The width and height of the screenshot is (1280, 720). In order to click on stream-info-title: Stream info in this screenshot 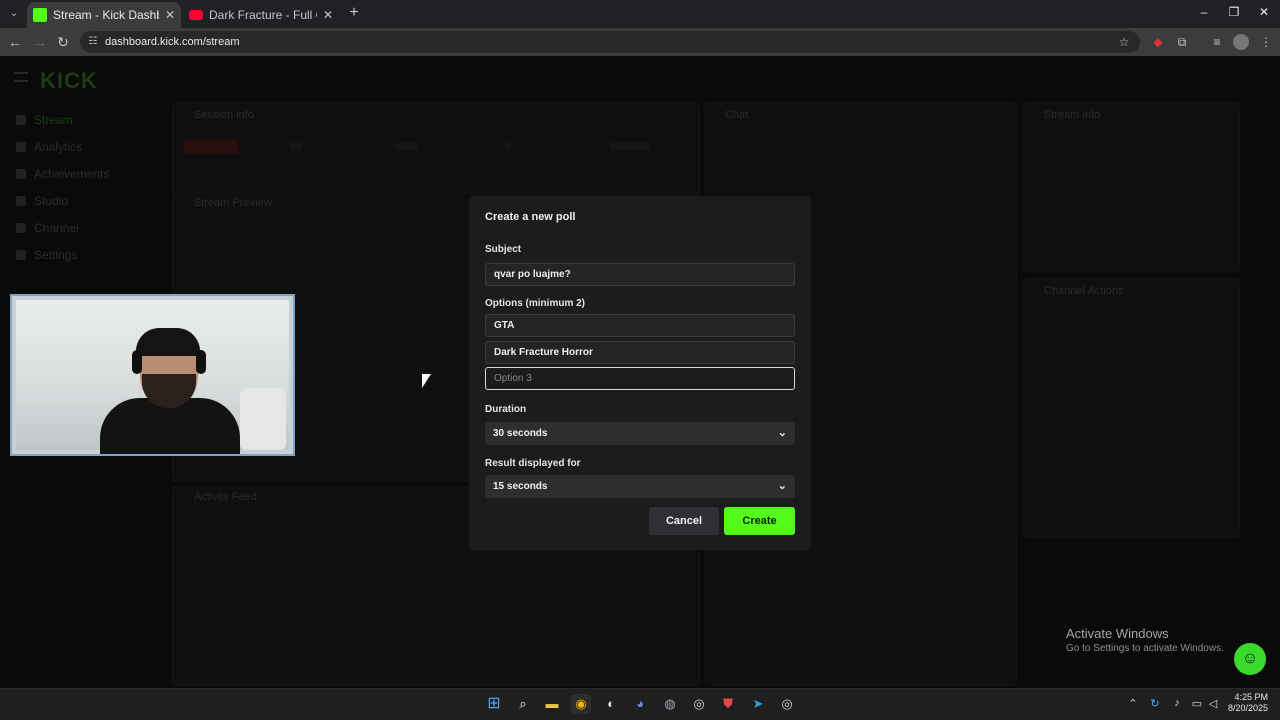, I will do `click(1072, 115)`.